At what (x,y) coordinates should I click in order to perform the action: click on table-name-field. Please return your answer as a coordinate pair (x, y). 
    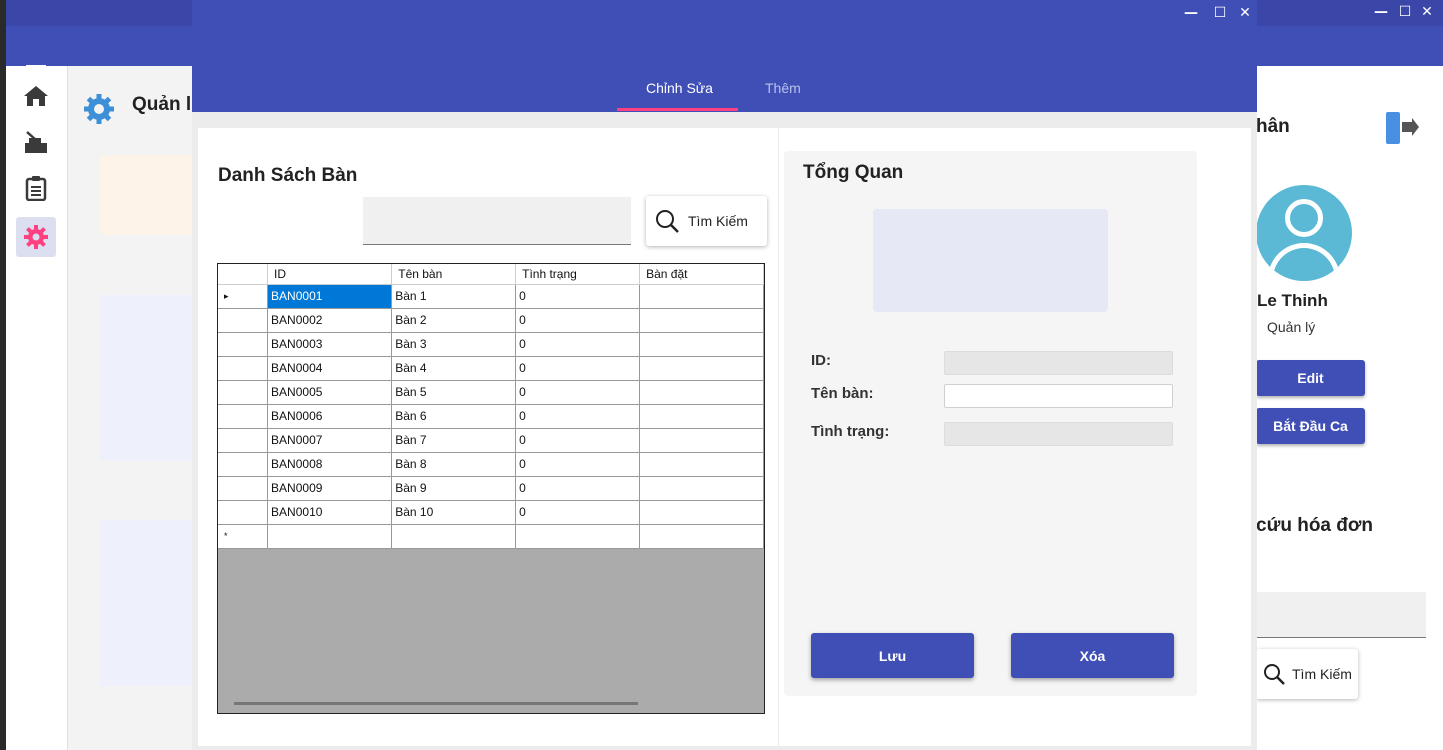
    Looking at the image, I should click on (1058, 396).